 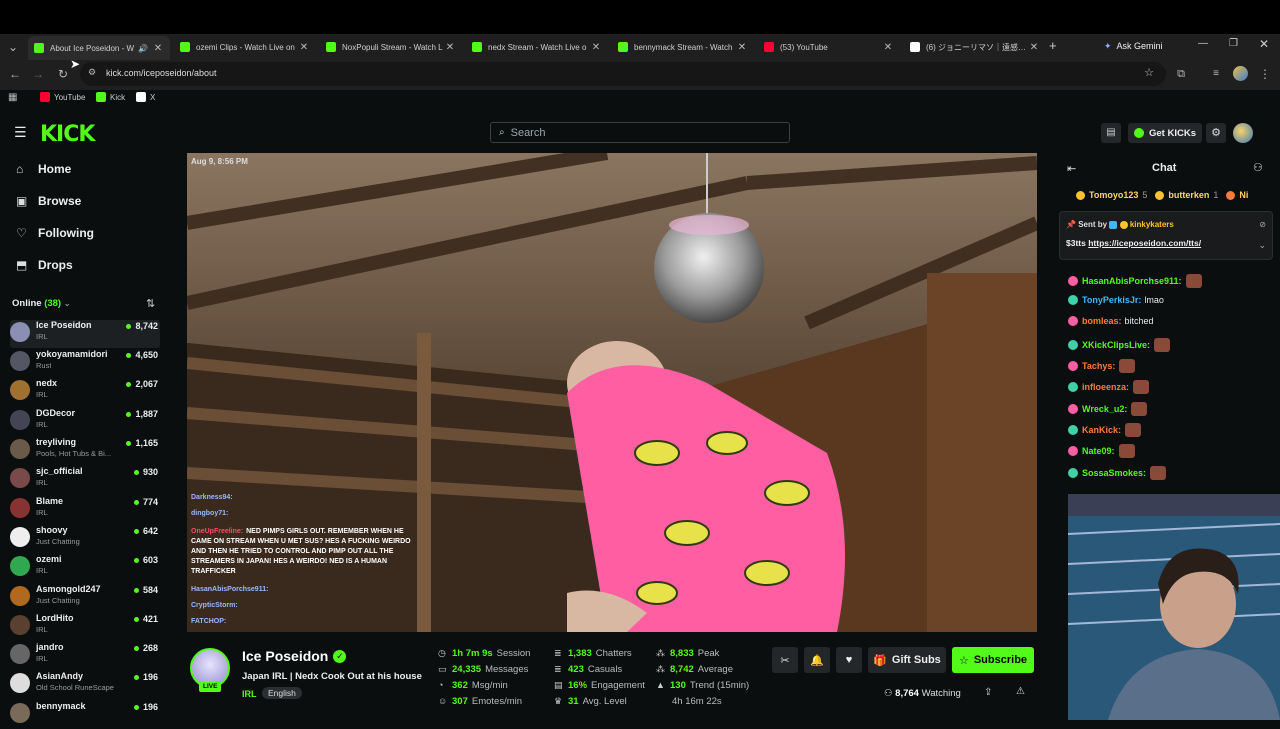 I want to click on browser-tab: nedx Stream - Watch Live o ✕, so click(x=537, y=47).